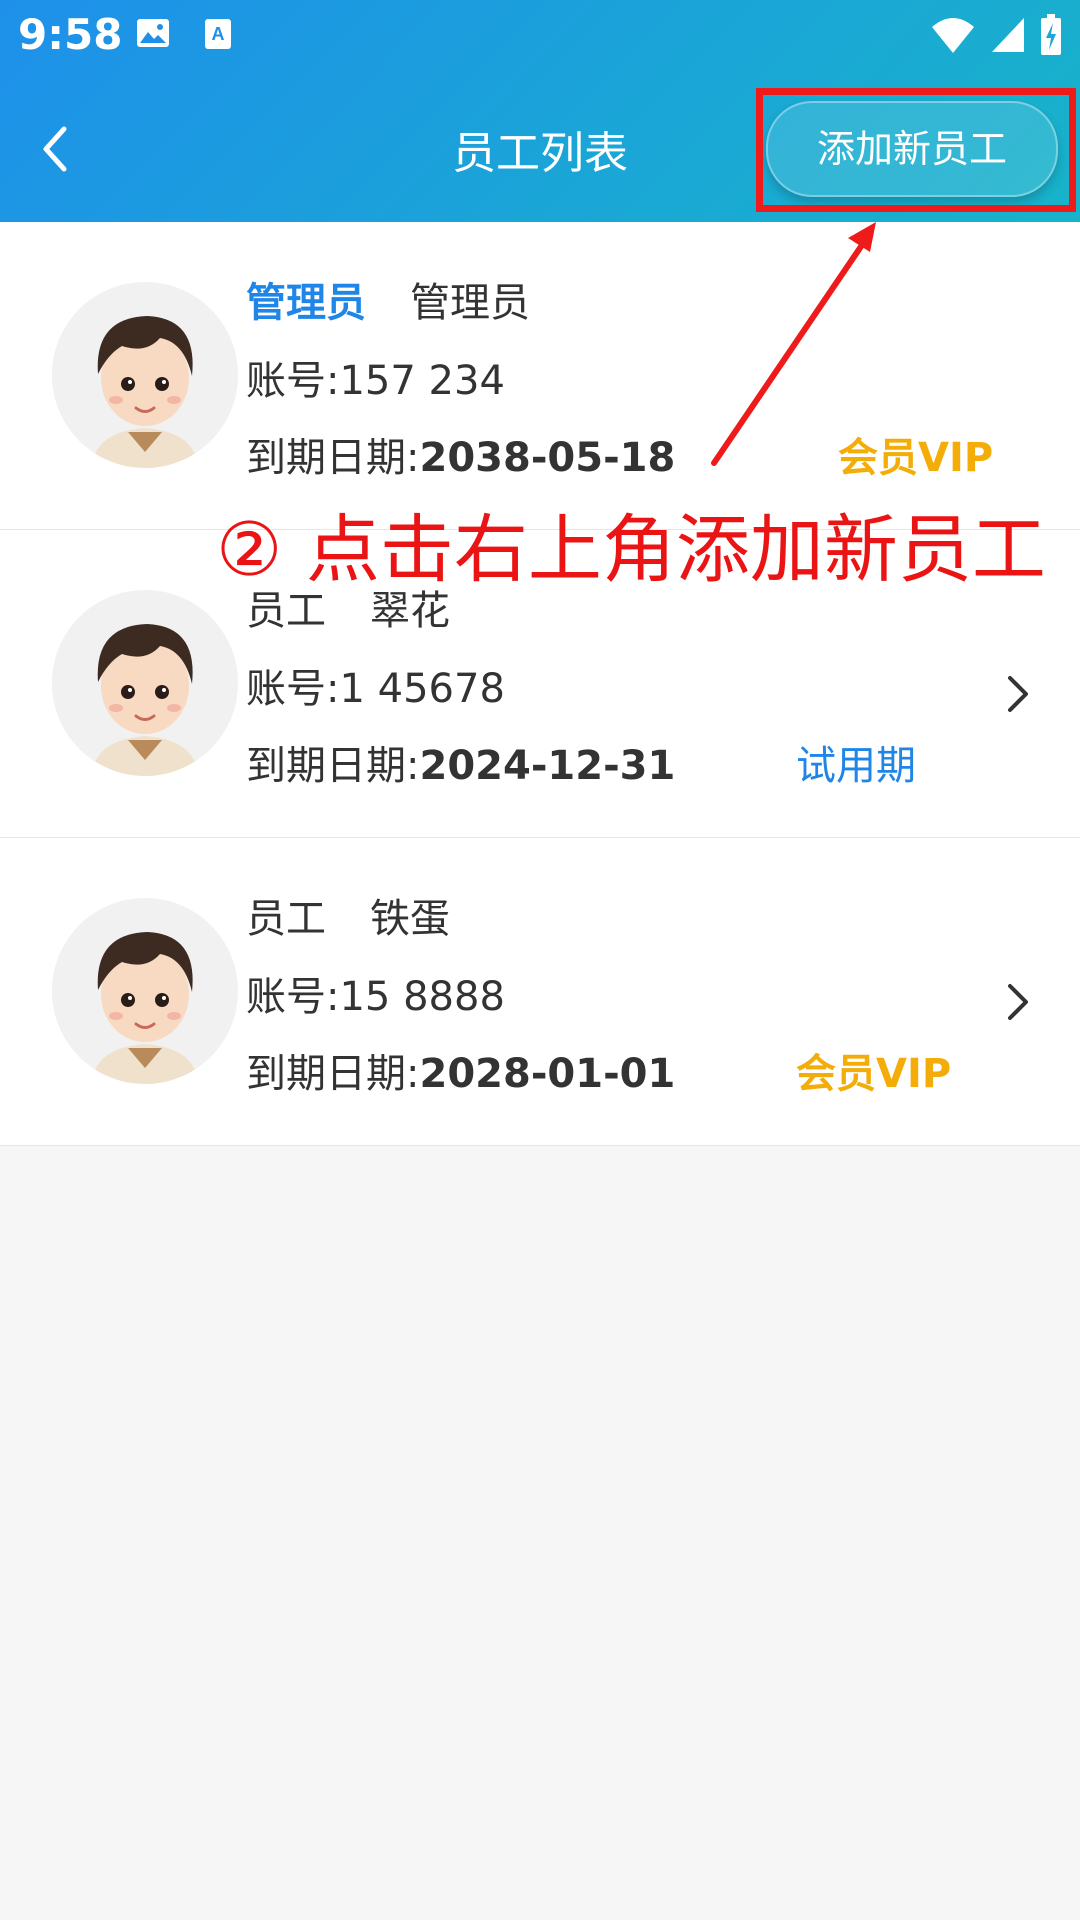  I want to click on status-bar: 9:58 A, so click(540, 37).